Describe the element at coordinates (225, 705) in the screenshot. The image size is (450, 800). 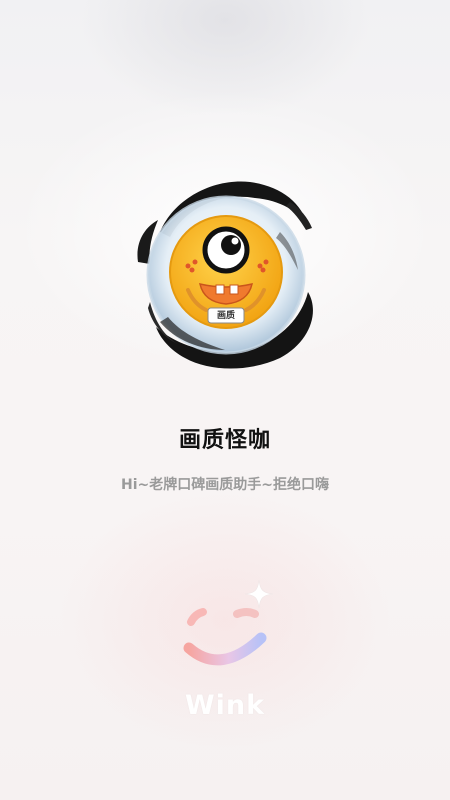
I see `brand-wordmark: Wink` at that location.